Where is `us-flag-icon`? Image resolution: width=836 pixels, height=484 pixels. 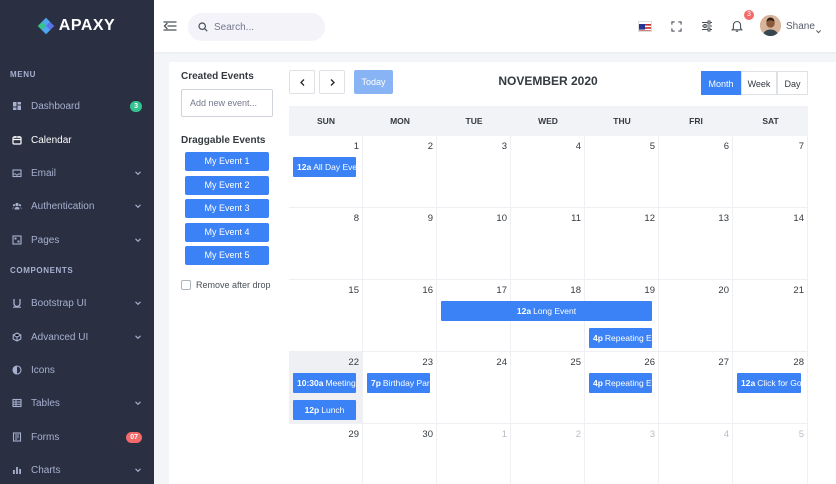 us-flag-icon is located at coordinates (645, 26).